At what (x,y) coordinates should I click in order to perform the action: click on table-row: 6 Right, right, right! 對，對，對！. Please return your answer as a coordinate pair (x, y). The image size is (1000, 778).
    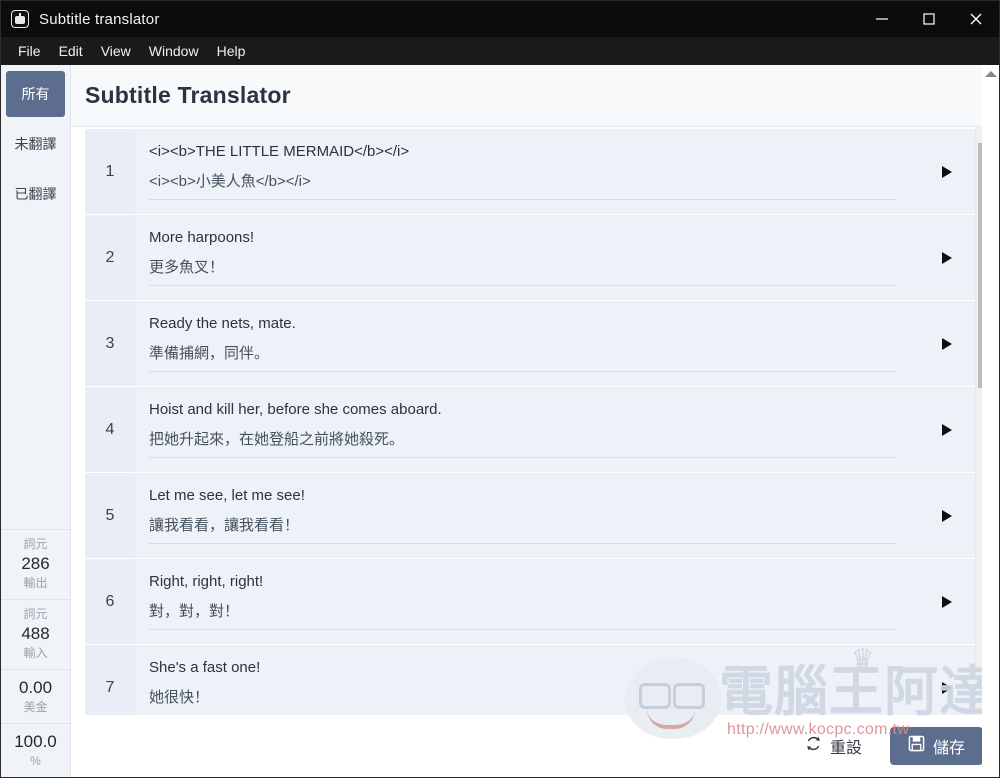
    Looking at the image, I should click on (530, 601).